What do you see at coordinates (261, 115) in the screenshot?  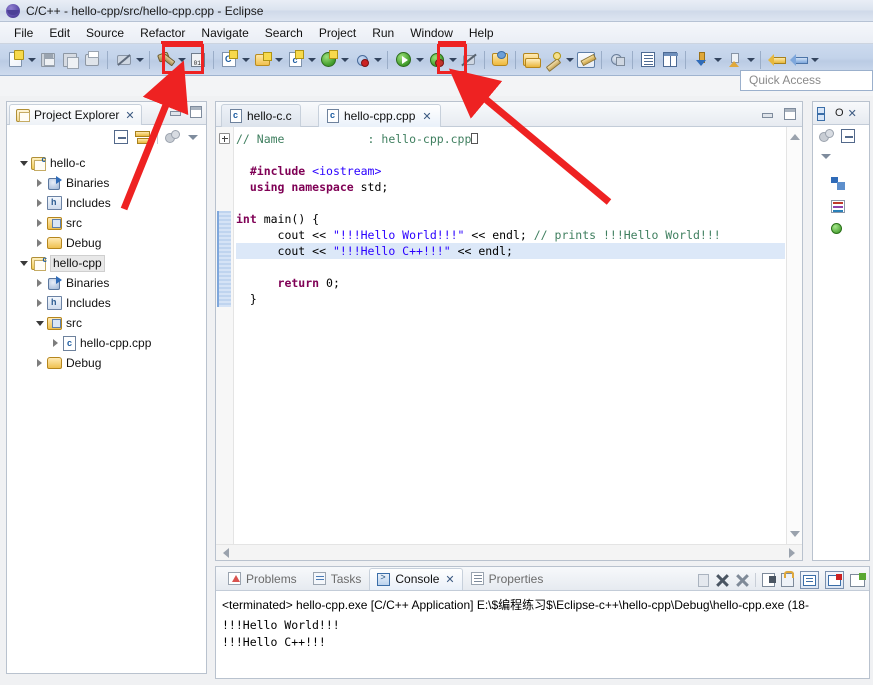 I see `editor-tab-hello-c-c: hello-c.c` at bounding box center [261, 115].